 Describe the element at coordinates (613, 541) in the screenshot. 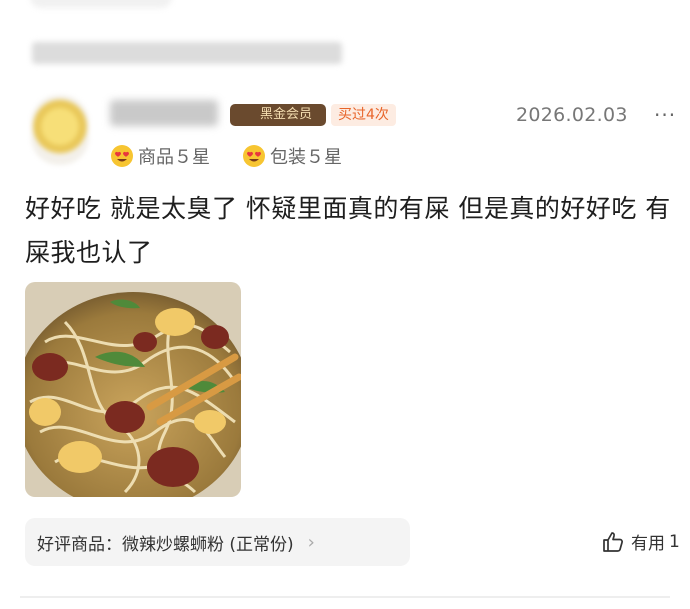

I see `thumbs-up-icon` at that location.